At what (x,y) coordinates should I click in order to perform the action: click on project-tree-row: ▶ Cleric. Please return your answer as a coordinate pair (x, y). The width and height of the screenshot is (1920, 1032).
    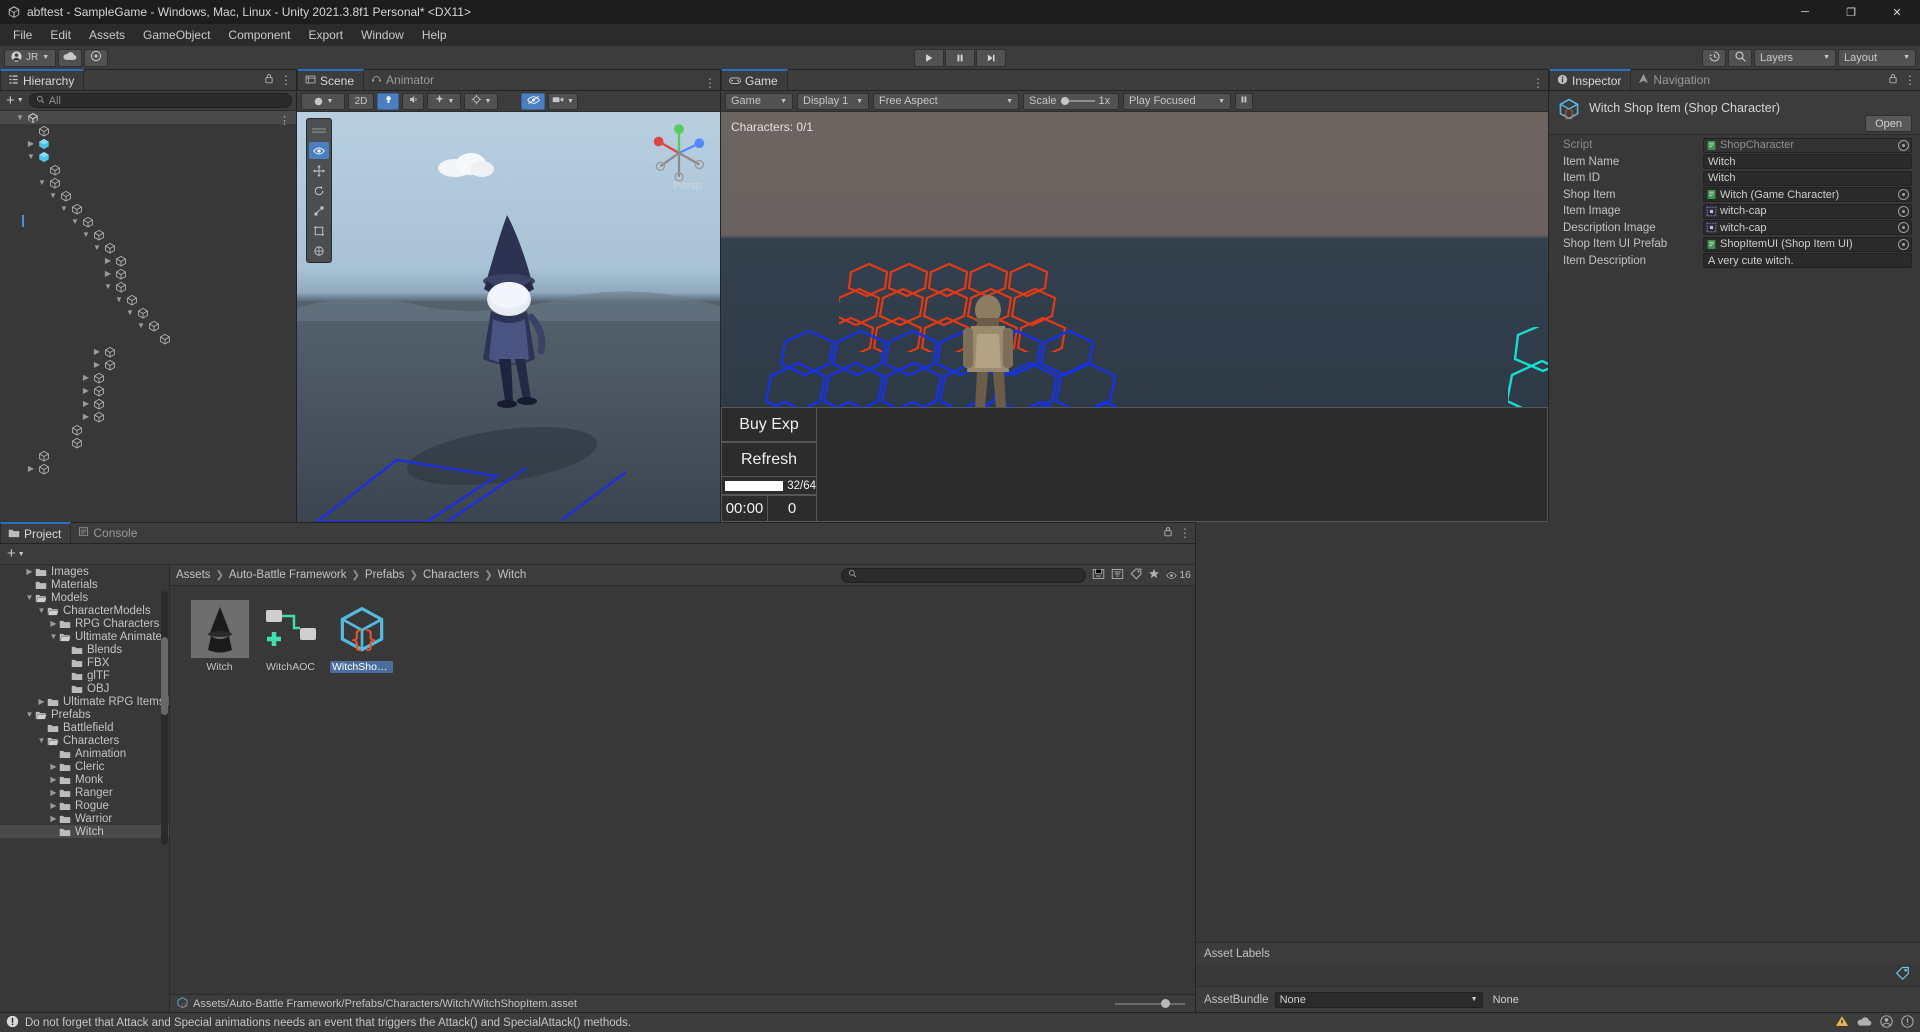
    Looking at the image, I should click on (84, 766).